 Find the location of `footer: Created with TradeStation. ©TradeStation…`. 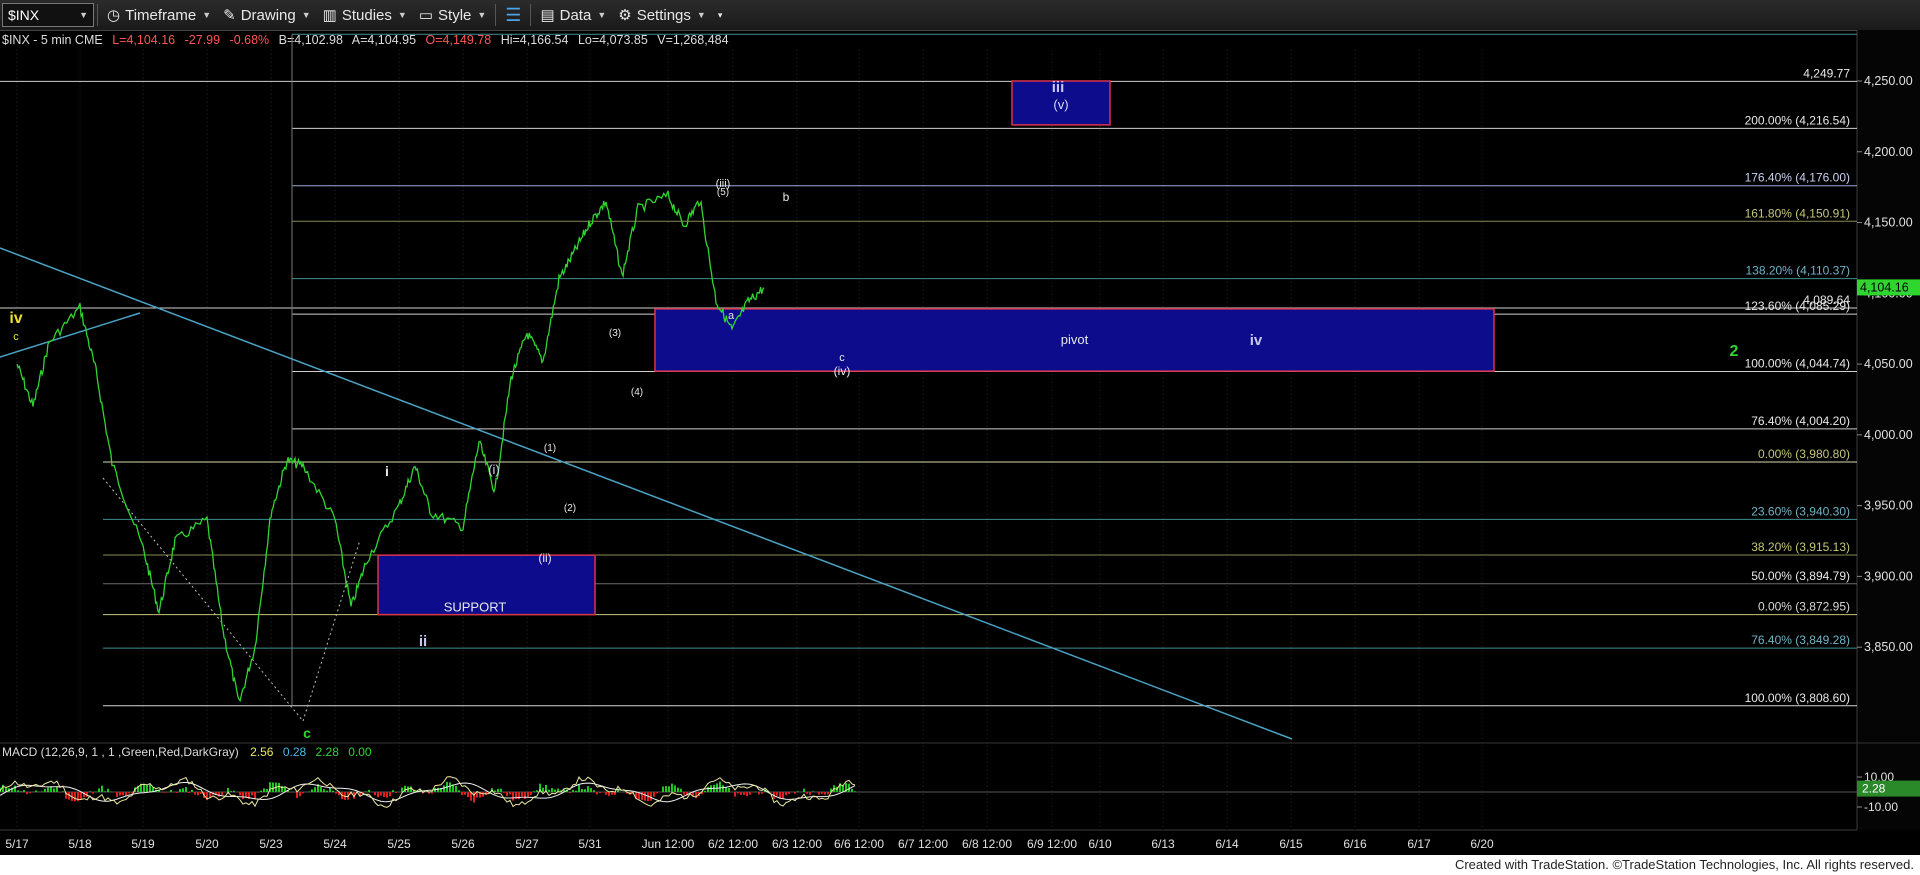

footer: Created with TradeStation. ©TradeStation… is located at coordinates (960, 865).